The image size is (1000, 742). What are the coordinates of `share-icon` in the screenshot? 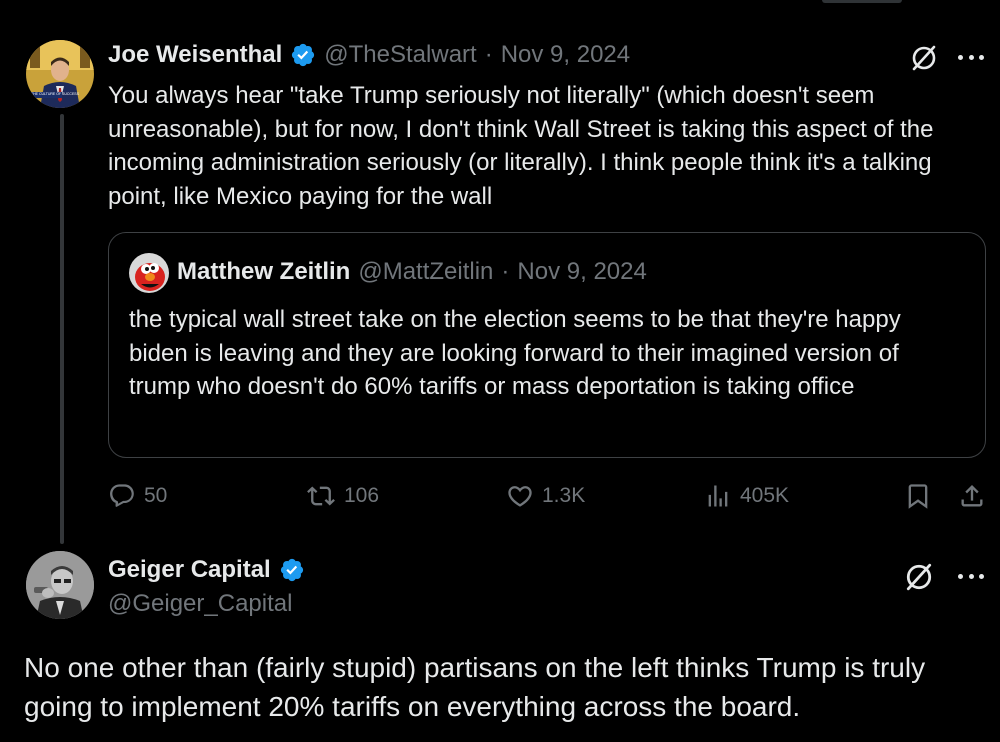 It's located at (972, 496).